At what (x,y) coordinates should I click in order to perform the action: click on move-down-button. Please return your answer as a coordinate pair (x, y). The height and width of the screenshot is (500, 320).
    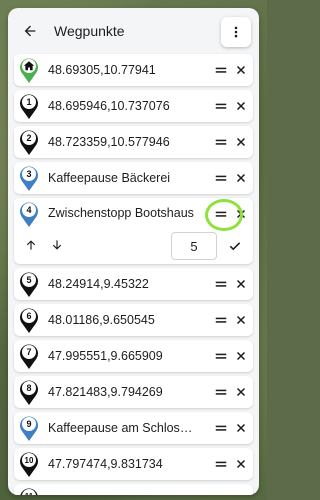
    Looking at the image, I should click on (57, 245).